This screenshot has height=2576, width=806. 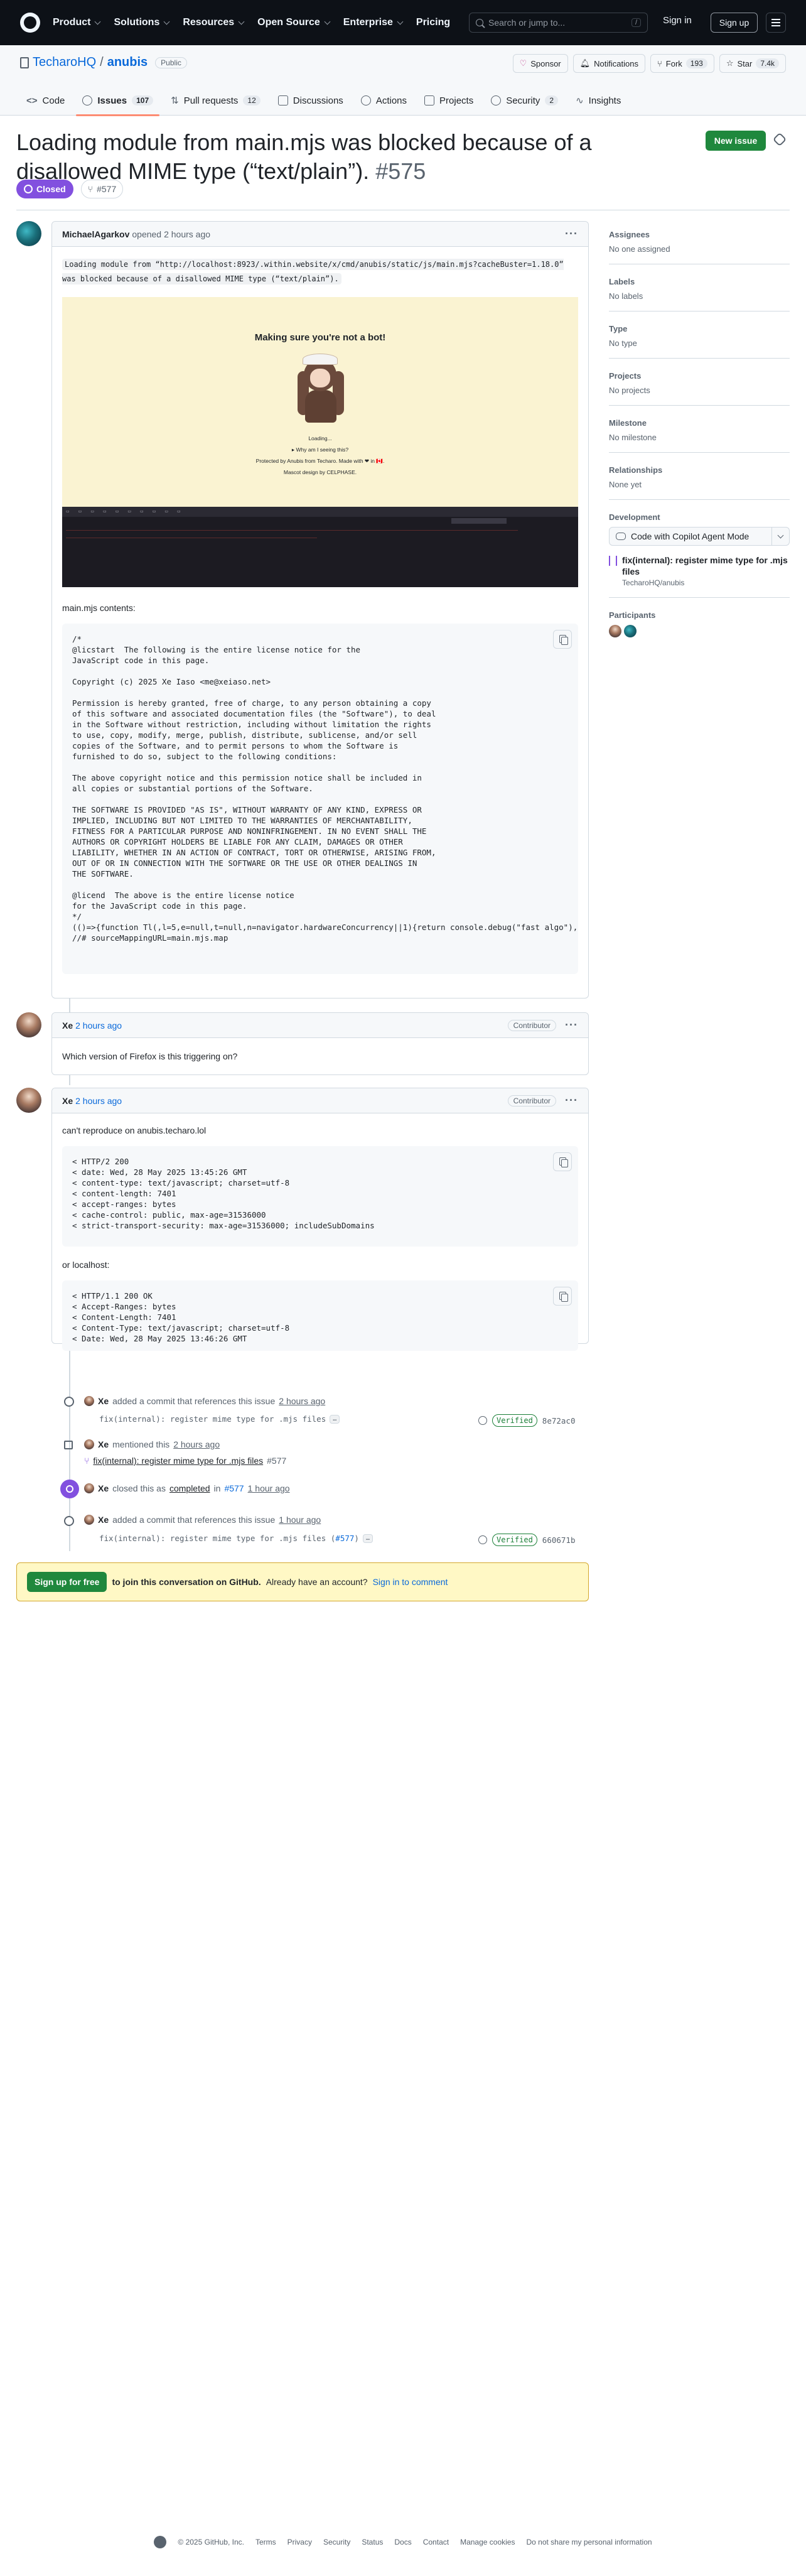 What do you see at coordinates (558, 23) in the screenshot?
I see `search-input: Search or jump to... /` at bounding box center [558, 23].